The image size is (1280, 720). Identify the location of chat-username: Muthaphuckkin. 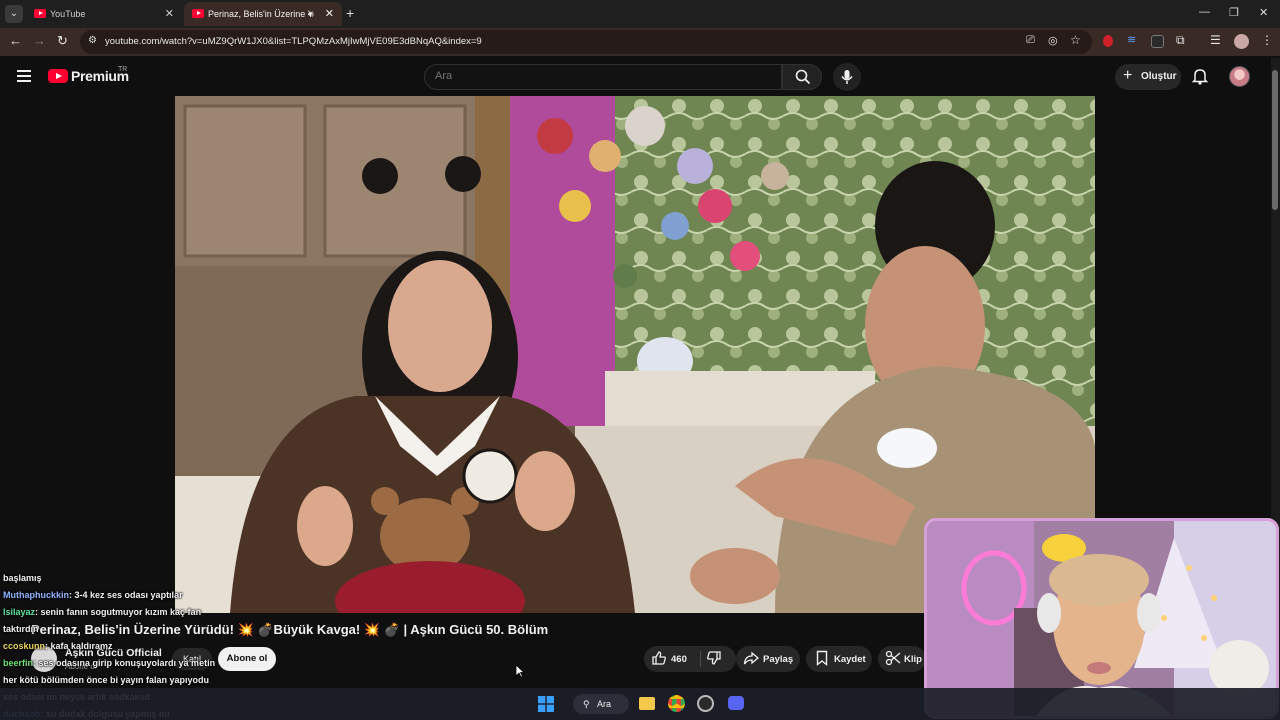
(36, 595).